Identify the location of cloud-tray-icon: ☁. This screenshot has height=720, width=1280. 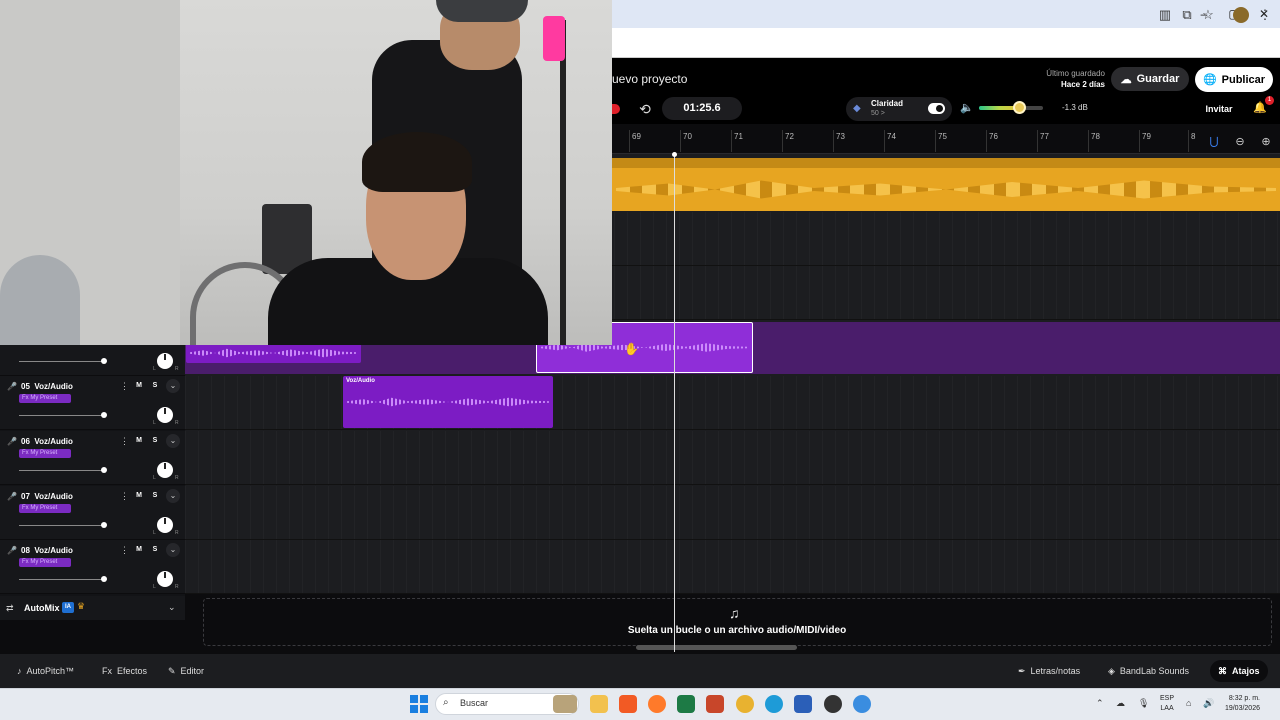
(1120, 703).